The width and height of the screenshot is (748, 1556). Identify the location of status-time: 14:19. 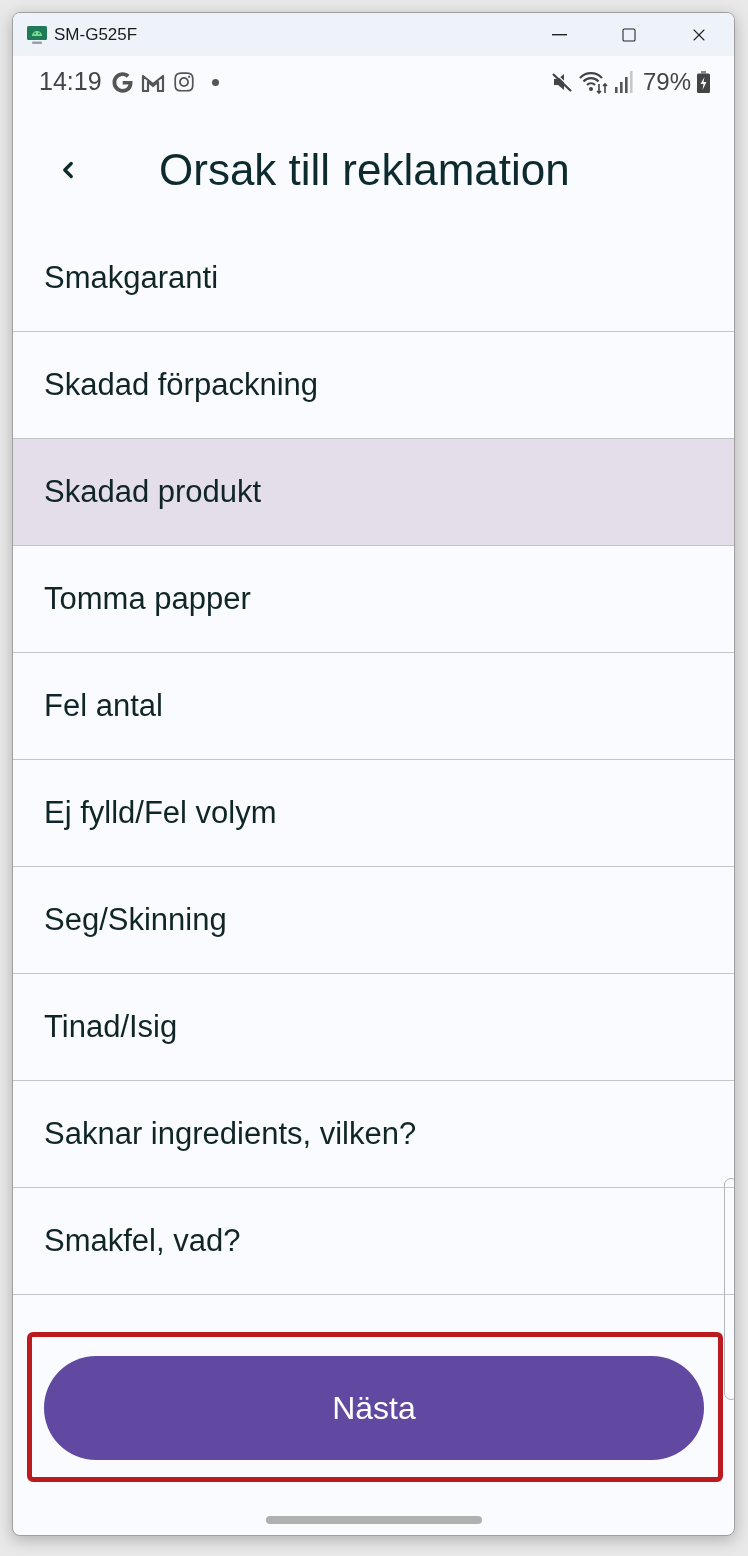
(70, 82).